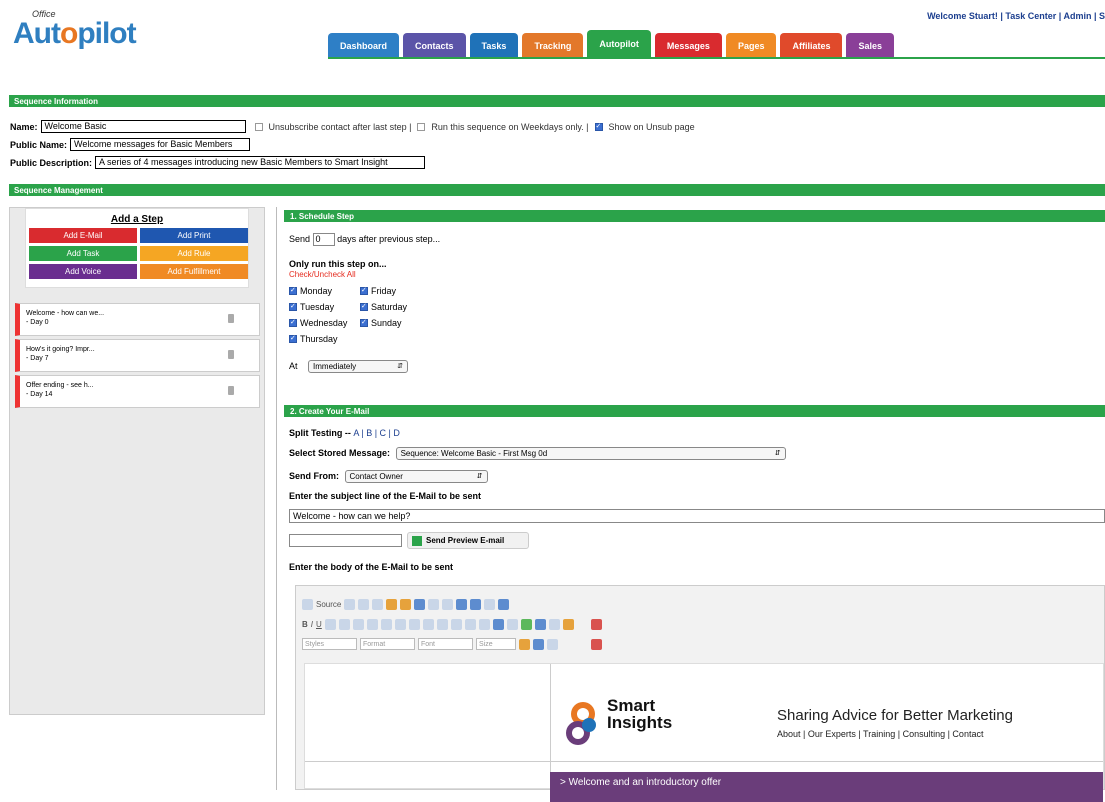  What do you see at coordinates (524, 644) in the screenshot?
I see `bg-color-icon` at bounding box center [524, 644].